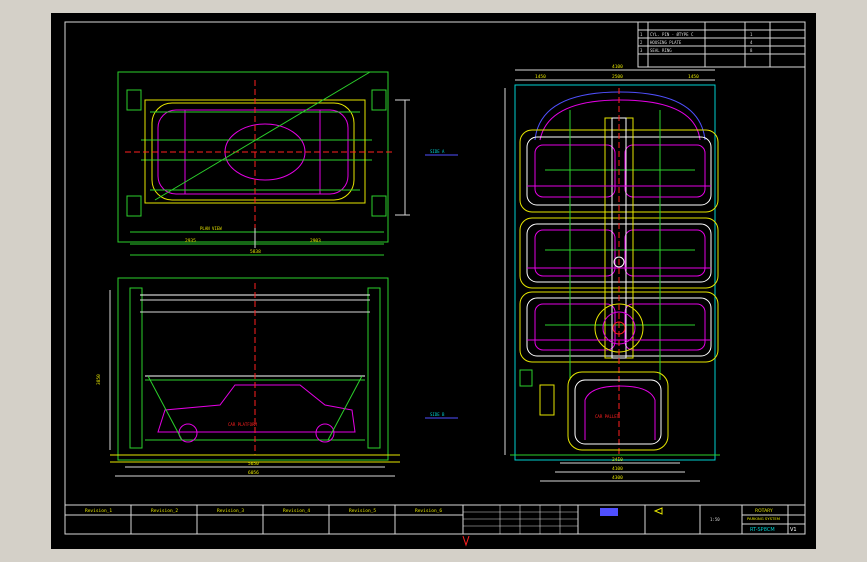  What do you see at coordinates (666, 42) in the screenshot?
I see `table-cell: HOUSING PLATE` at bounding box center [666, 42].